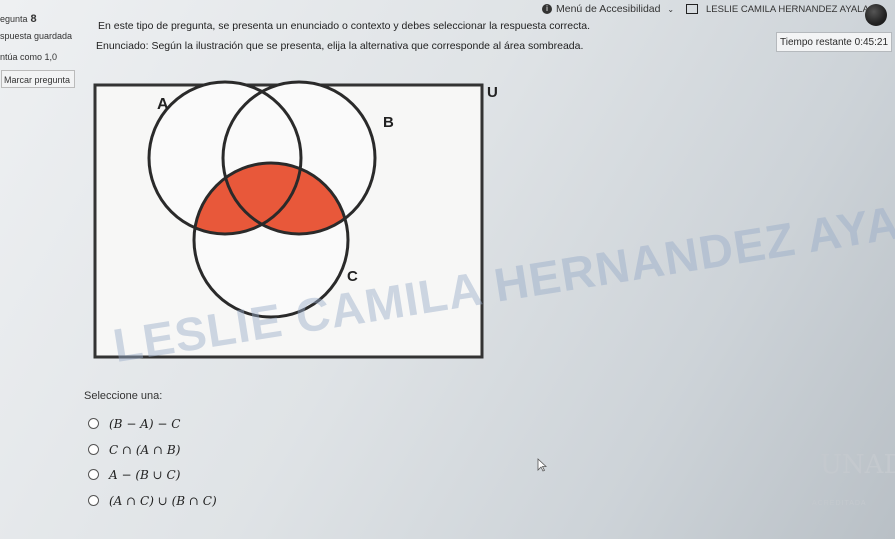 The height and width of the screenshot is (539, 895). I want to click on label-u: U, so click(492, 92).